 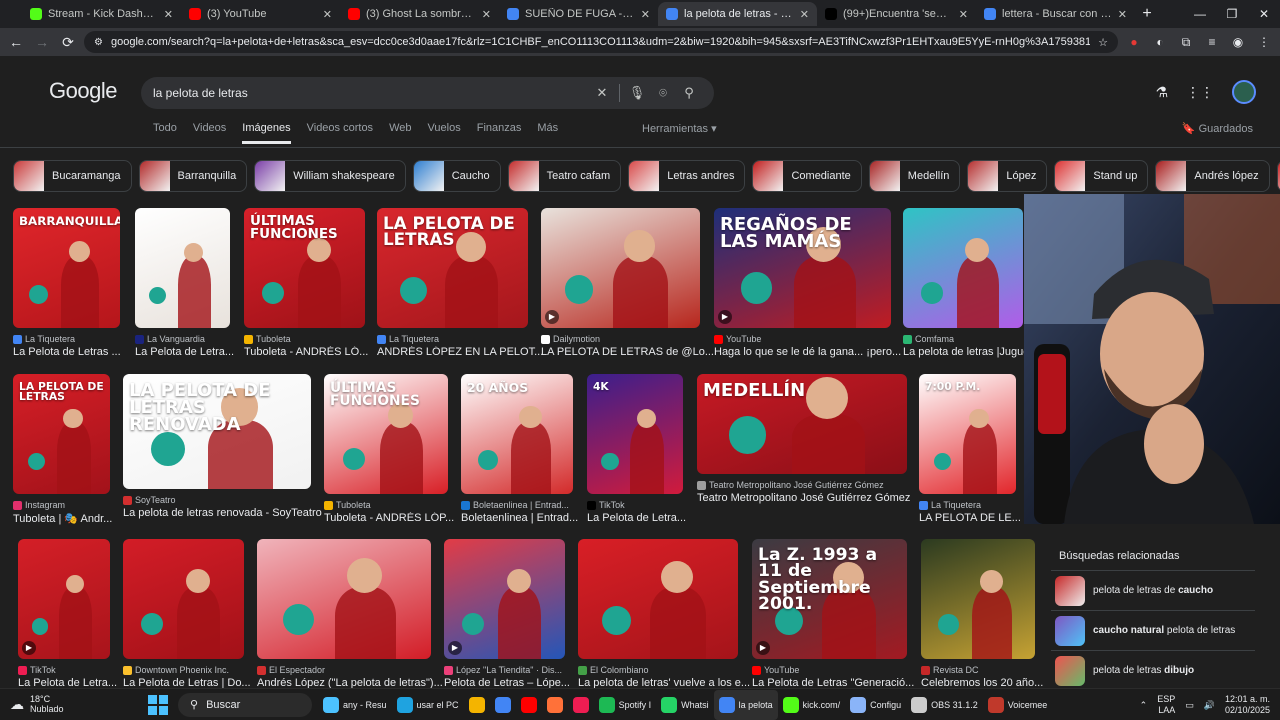 I want to click on google-logo: Google, so click(x=83, y=91).